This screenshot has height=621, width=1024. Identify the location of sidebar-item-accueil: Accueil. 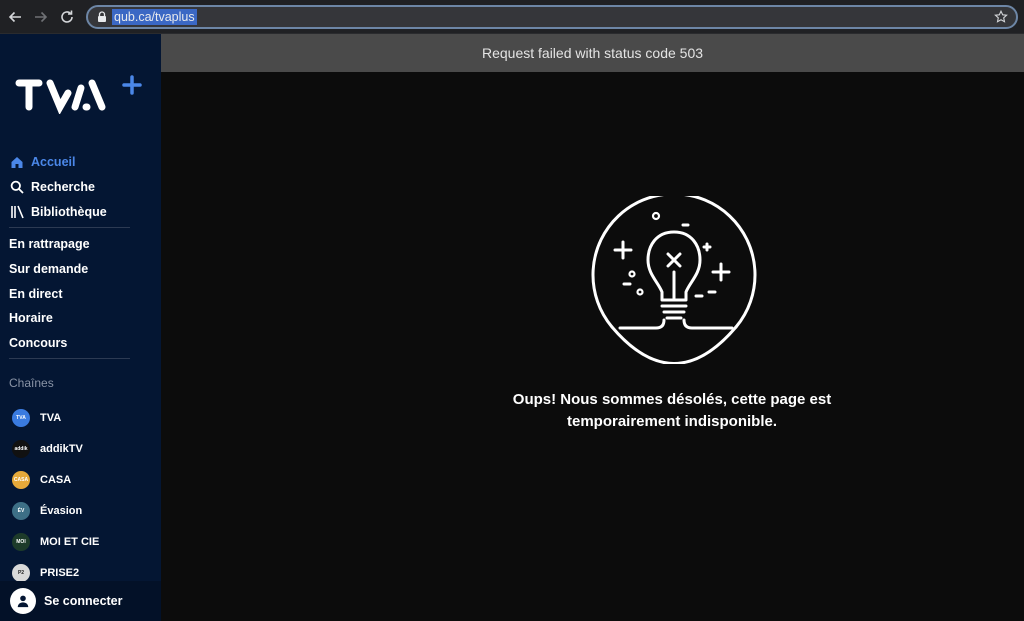
(42, 162).